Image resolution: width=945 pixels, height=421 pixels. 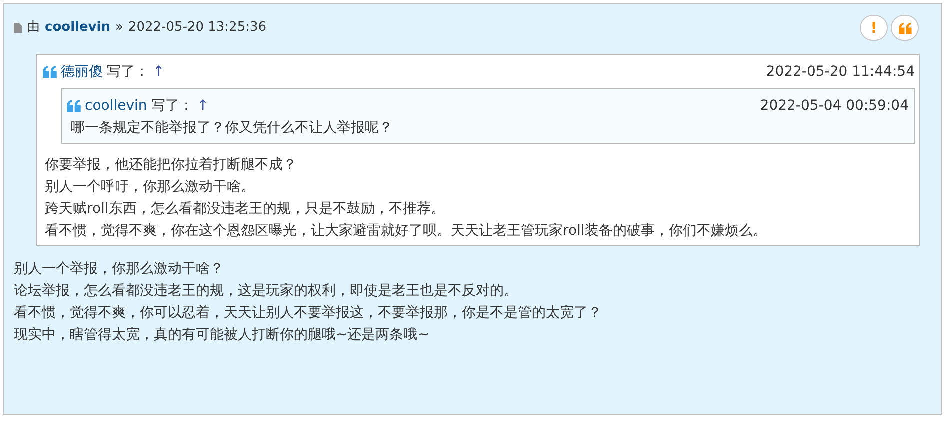 I want to click on post-text: 现实中，瞎管得太宽，真的有可能被人打断你的腿哦~还是两条哦~, so click(x=222, y=335).